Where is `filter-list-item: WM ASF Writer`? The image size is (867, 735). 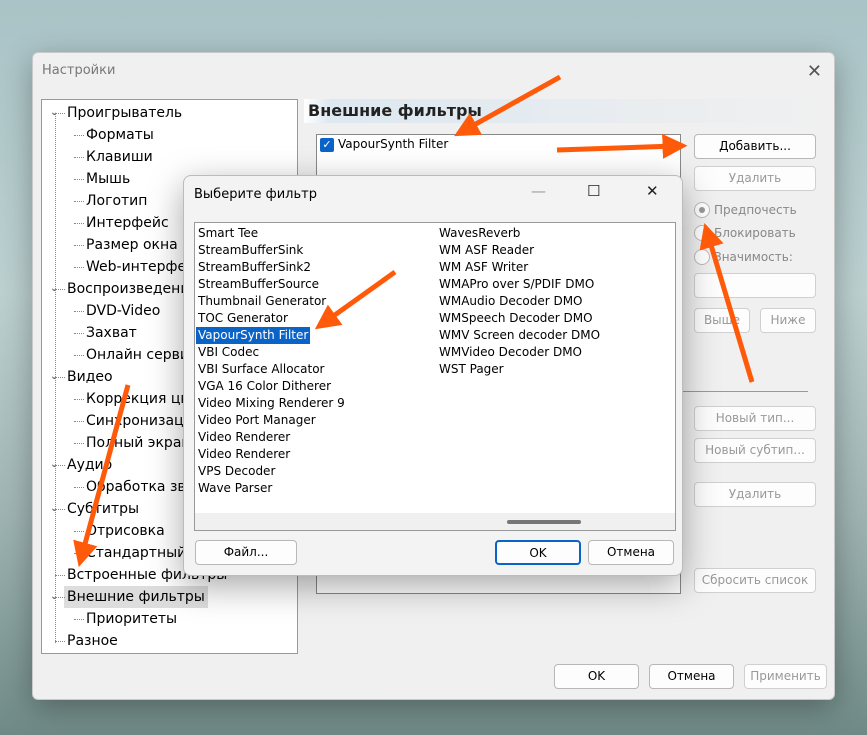
filter-list-item: WM ASF Writer is located at coordinates (483, 267).